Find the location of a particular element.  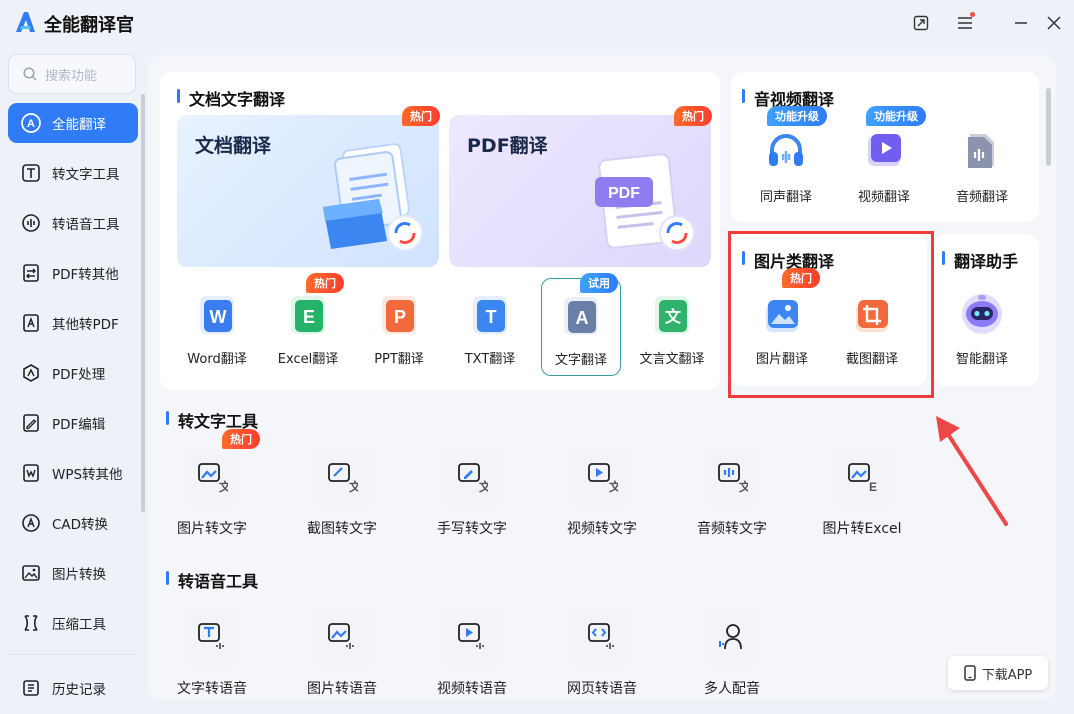

tool-image-to-speech: 图片转语音 is located at coordinates (342, 653).